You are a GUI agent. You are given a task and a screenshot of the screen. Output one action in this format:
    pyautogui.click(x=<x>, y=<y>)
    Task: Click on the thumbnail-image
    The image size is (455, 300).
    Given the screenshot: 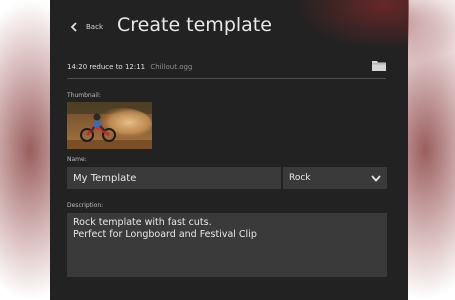 What is the action you would take?
    pyautogui.click(x=109, y=125)
    